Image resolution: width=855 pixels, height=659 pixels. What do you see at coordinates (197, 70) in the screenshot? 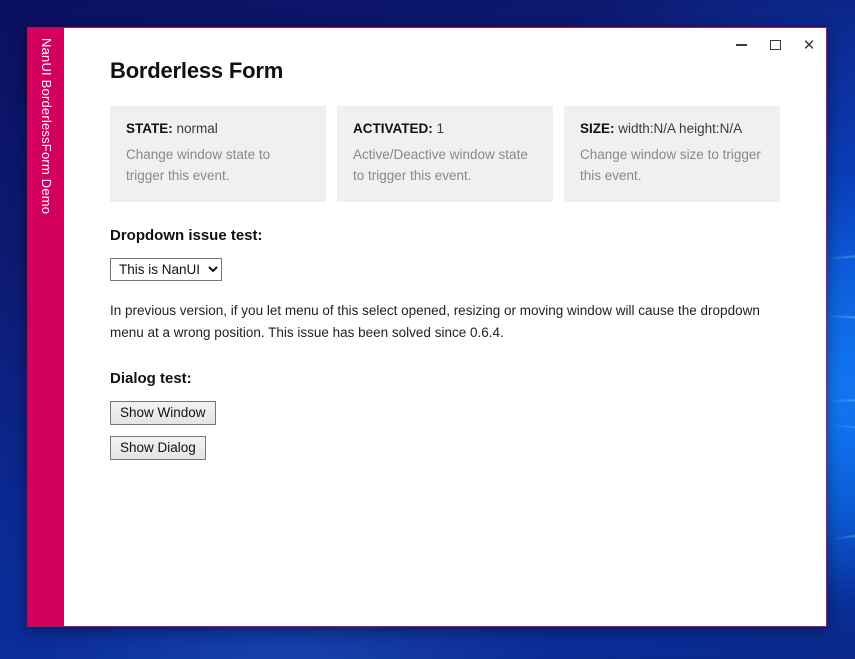
I see `page-title: Borderless Form` at bounding box center [197, 70].